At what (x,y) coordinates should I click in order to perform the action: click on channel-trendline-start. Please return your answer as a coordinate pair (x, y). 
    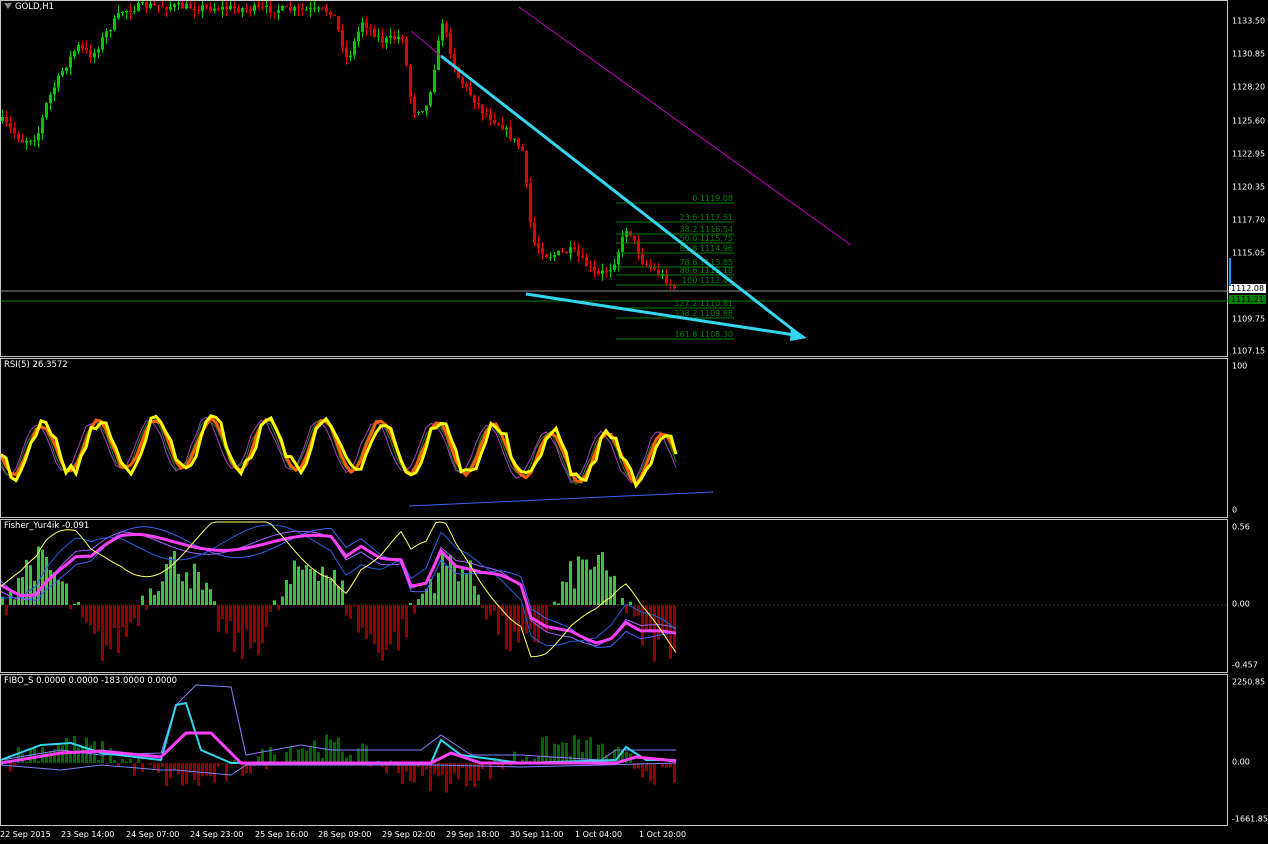
    Looking at the image, I should click on (426, 43).